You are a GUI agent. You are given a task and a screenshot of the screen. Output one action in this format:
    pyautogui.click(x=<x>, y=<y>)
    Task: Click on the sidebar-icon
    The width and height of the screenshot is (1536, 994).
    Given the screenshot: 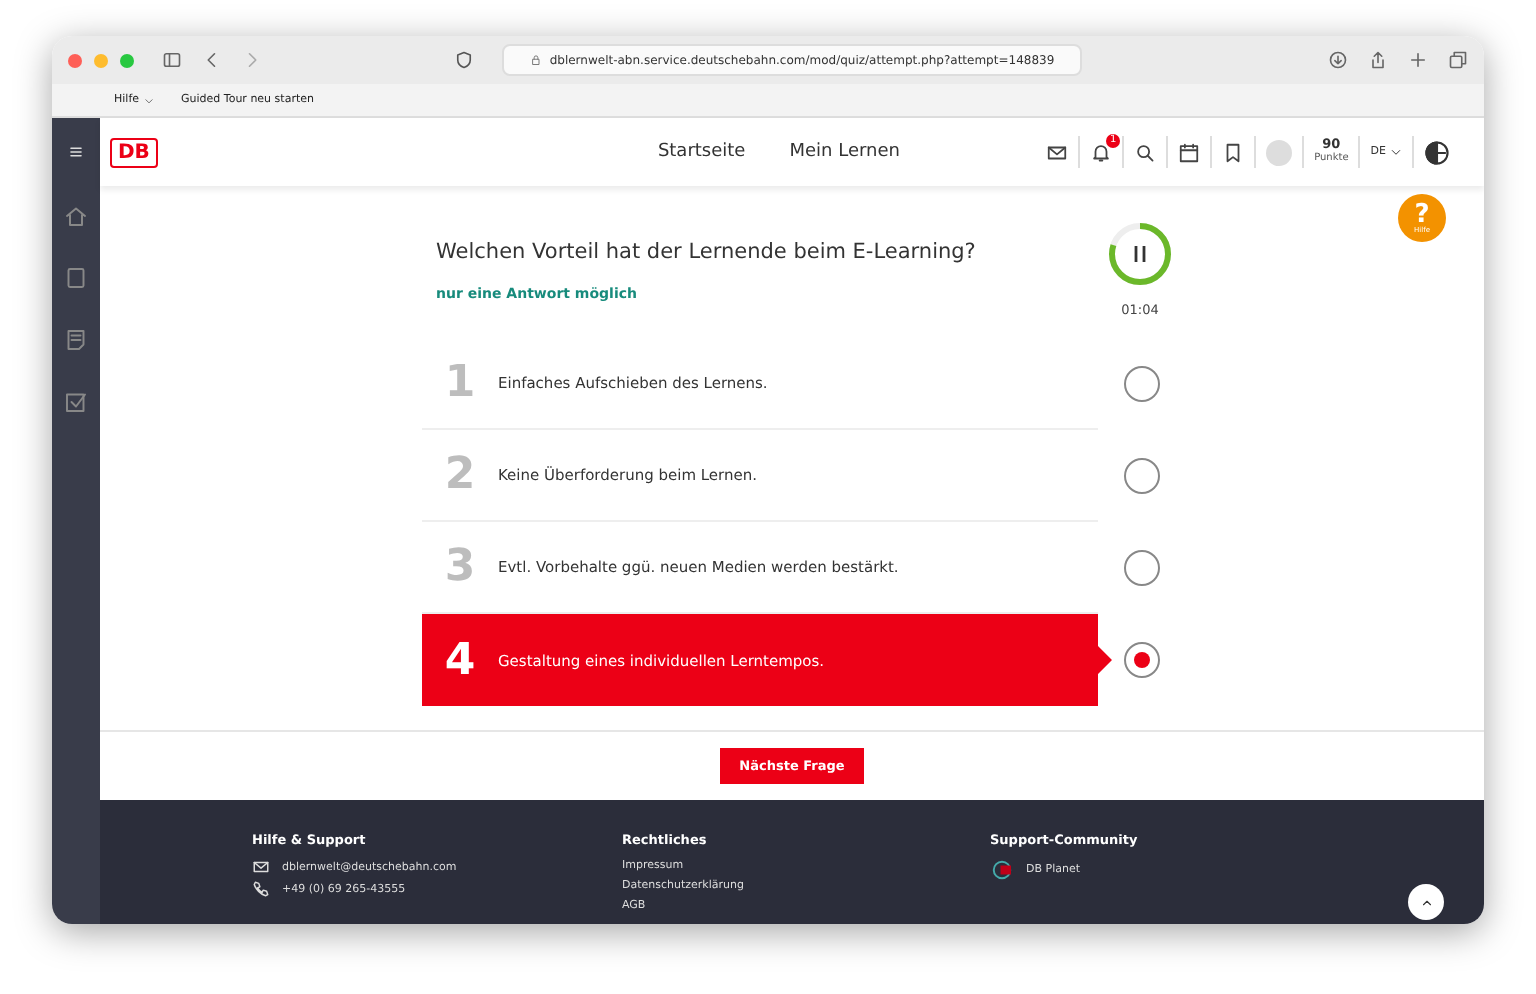 What is the action you would take?
    pyautogui.click(x=172, y=60)
    